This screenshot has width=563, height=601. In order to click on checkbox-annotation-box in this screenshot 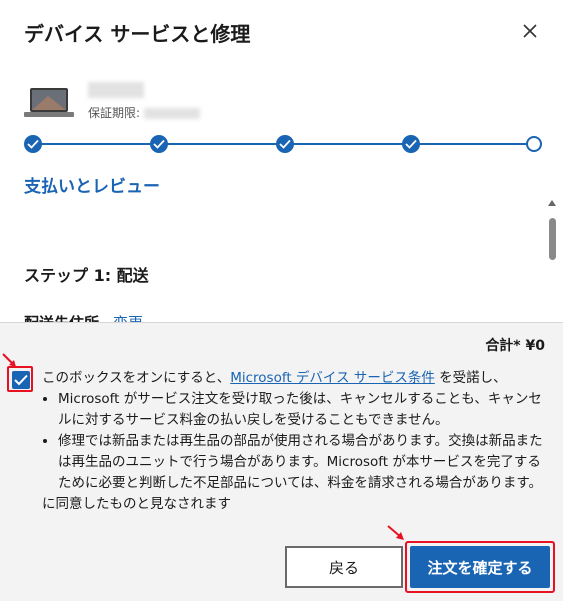, I will do `click(20, 379)`.